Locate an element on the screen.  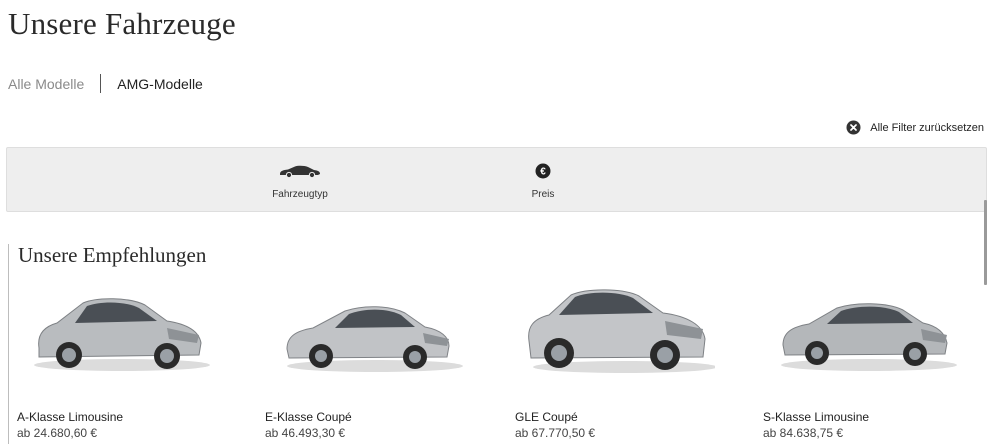
car-card-a-klasse: A-Klasse Limousine ab 24.680,60 € is located at coordinates (132, 363).